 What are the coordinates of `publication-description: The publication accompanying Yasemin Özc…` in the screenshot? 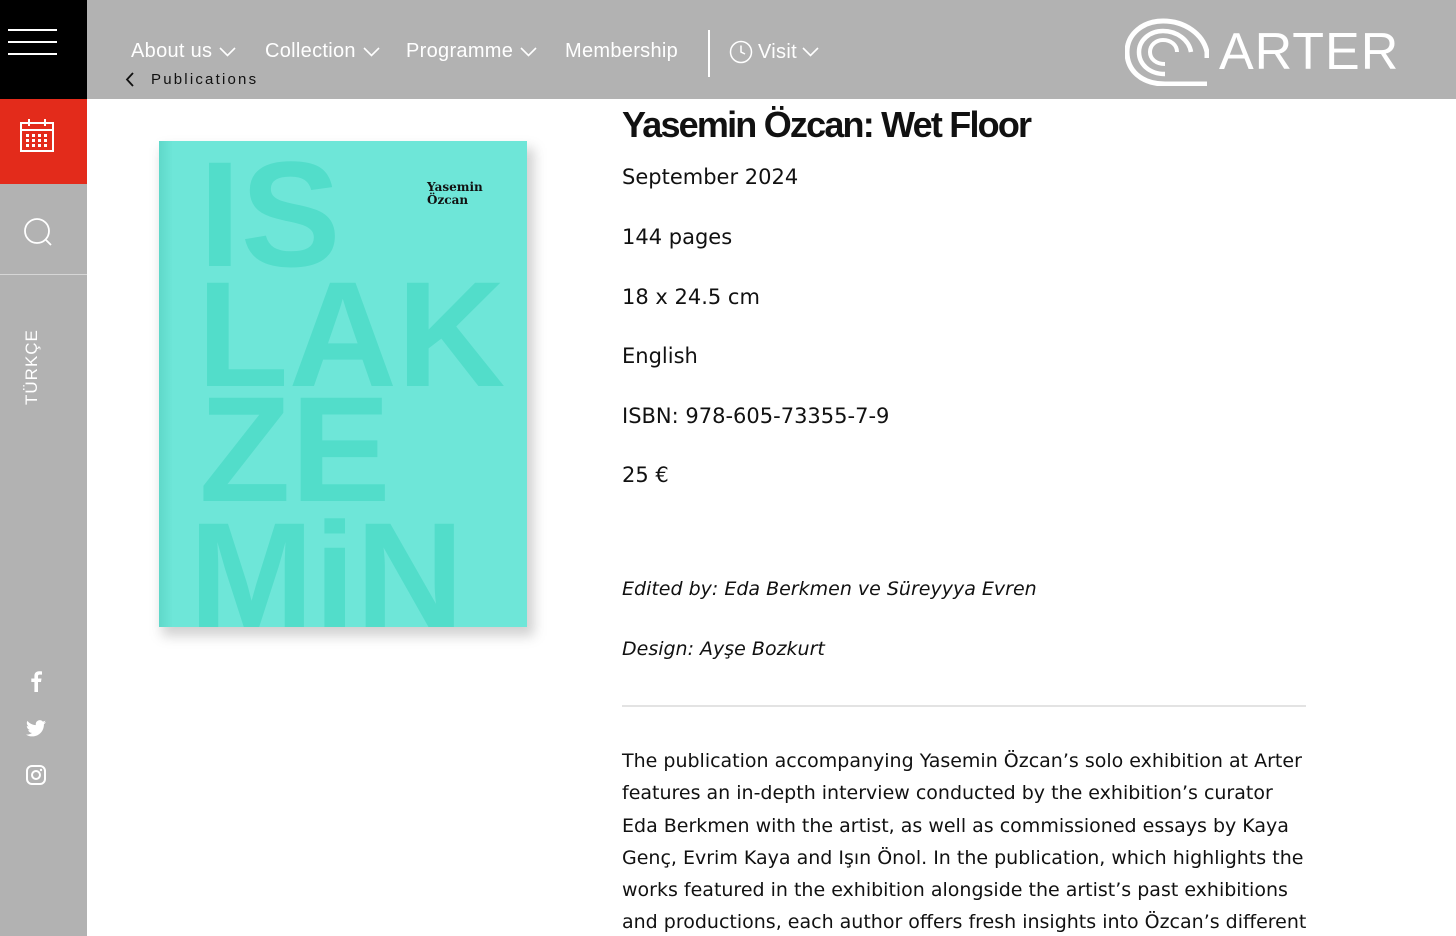 It's located at (964, 842).